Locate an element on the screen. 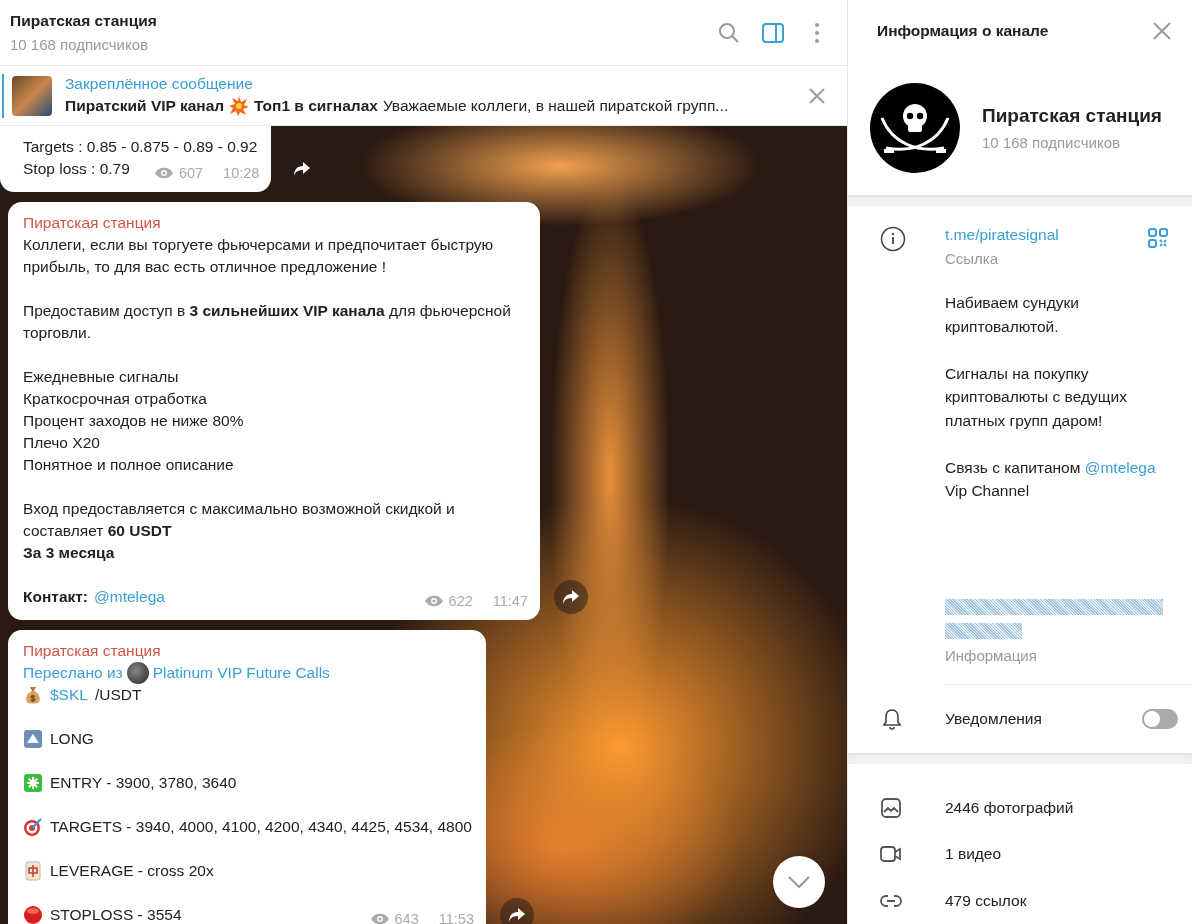 Image resolution: width=1192 pixels, height=924 pixels. tile-icon is located at coordinates (33, 871).